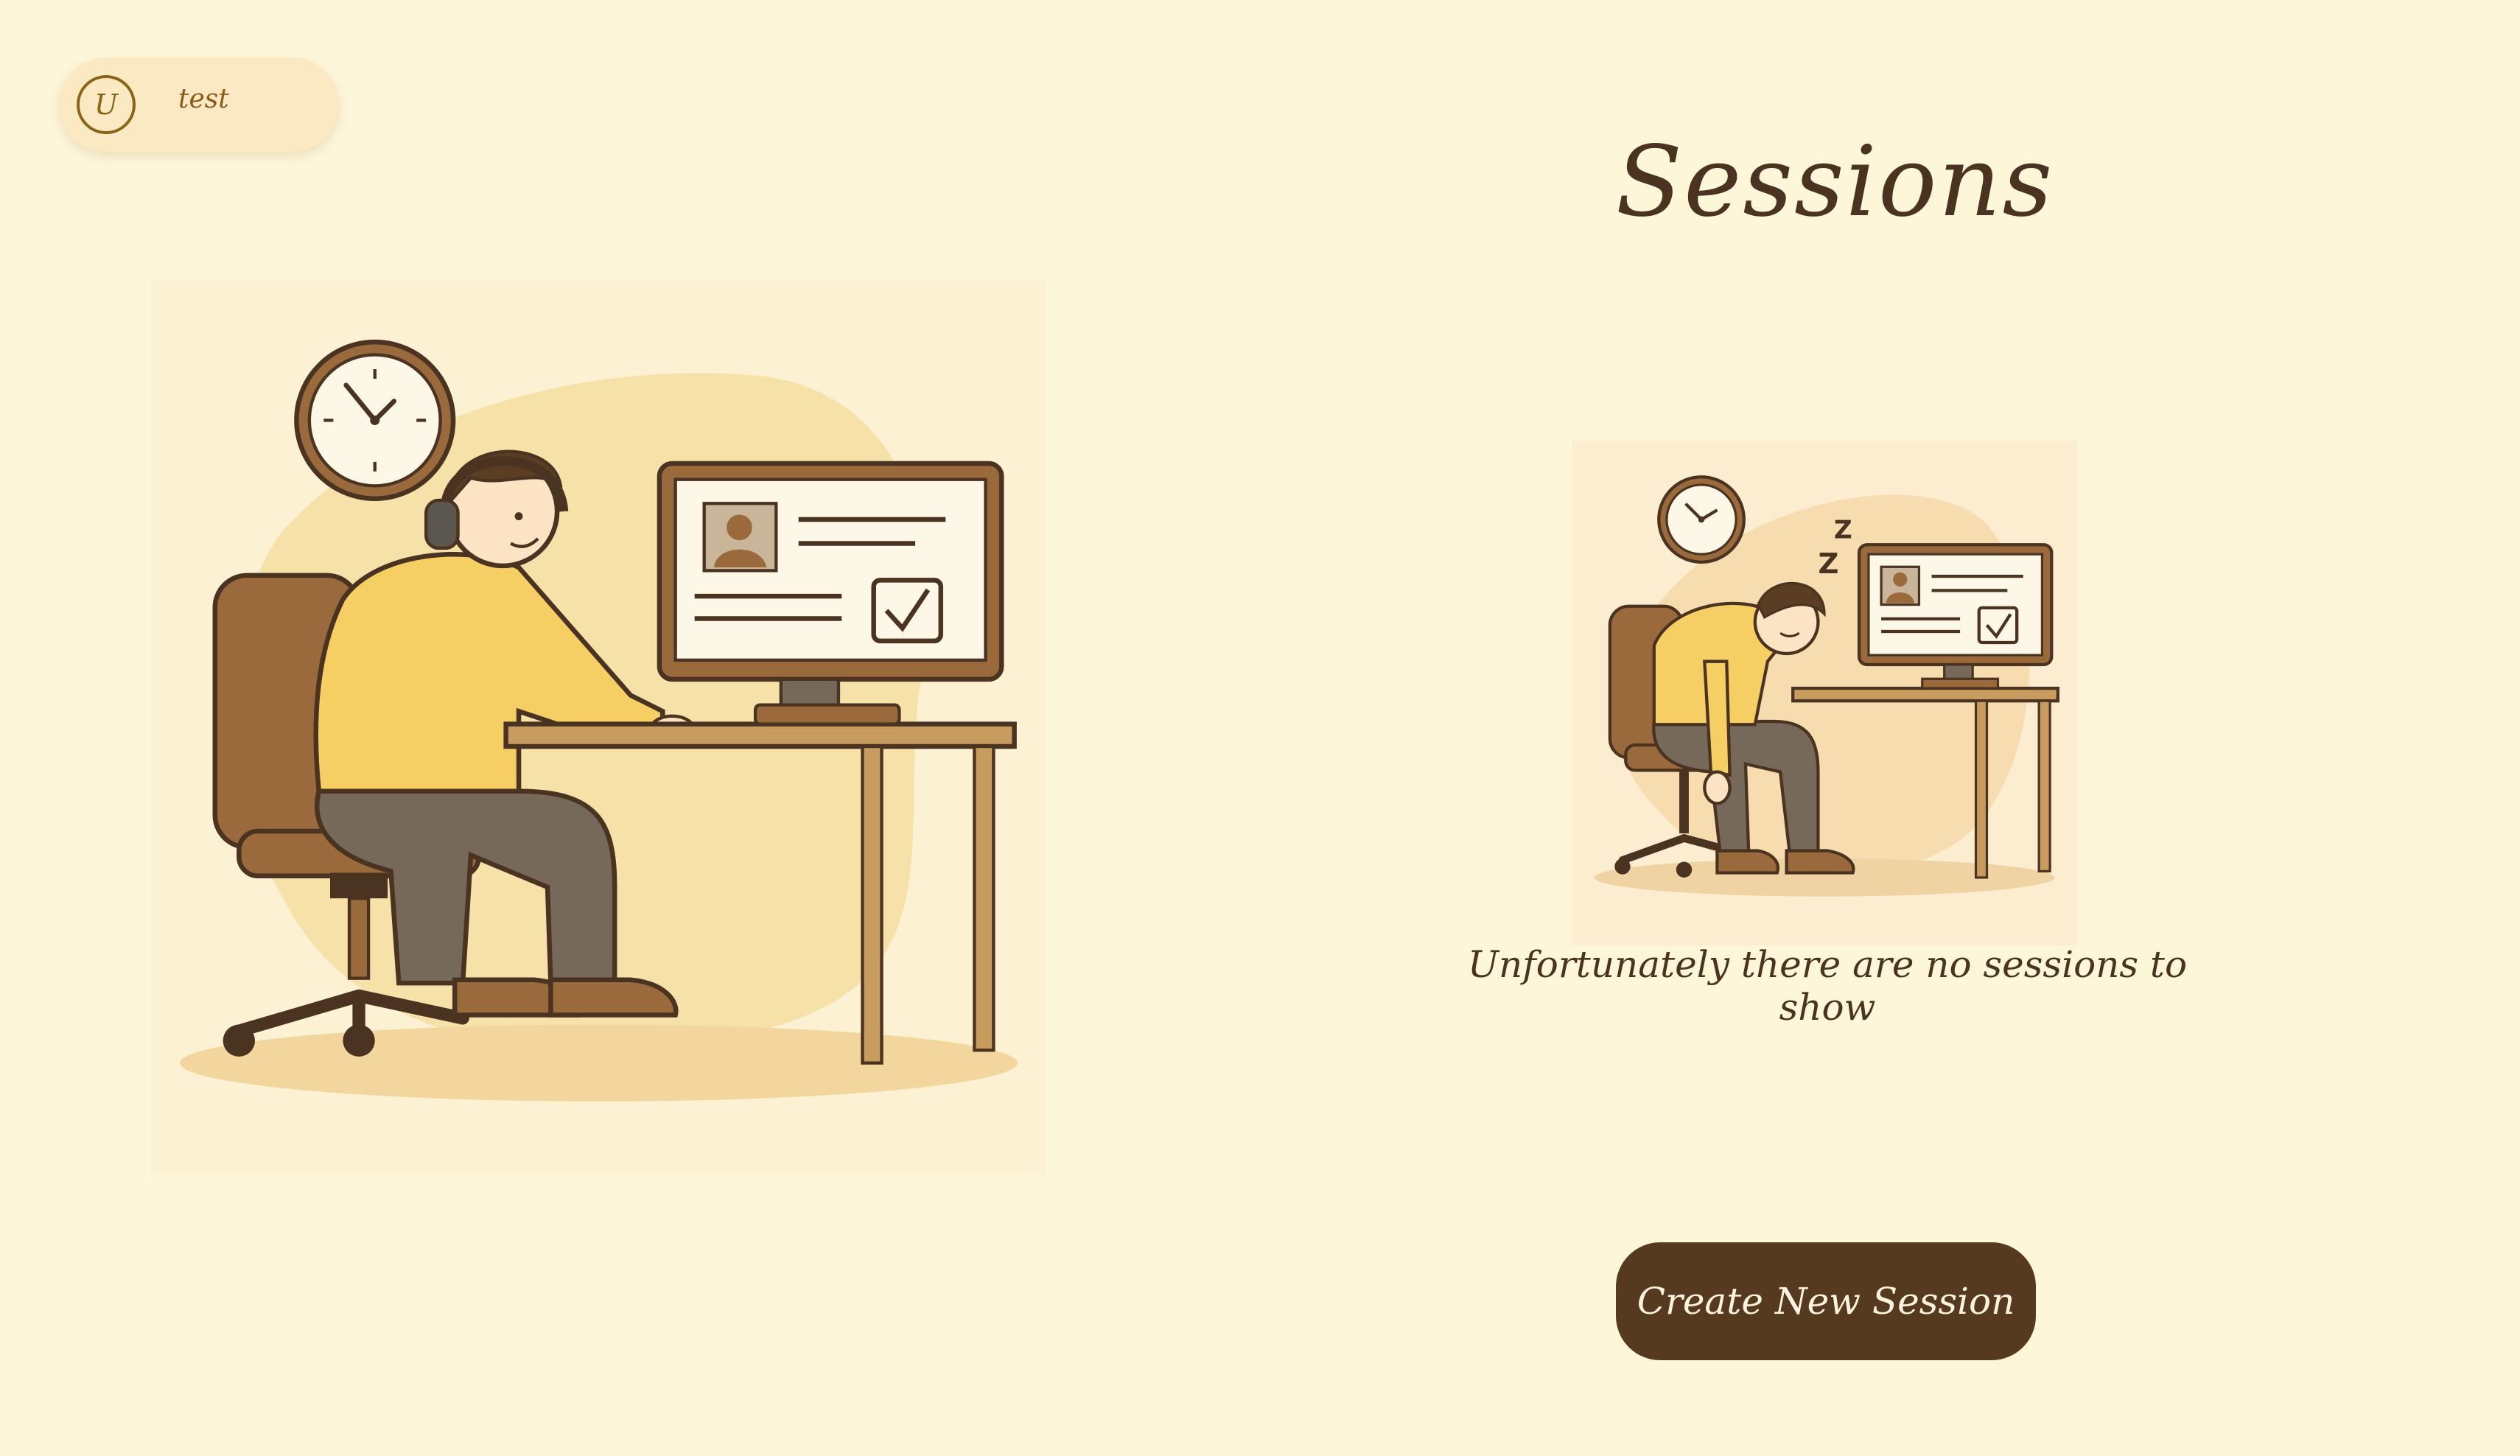  What do you see at coordinates (107, 104) in the screenshot?
I see `avatar: U` at bounding box center [107, 104].